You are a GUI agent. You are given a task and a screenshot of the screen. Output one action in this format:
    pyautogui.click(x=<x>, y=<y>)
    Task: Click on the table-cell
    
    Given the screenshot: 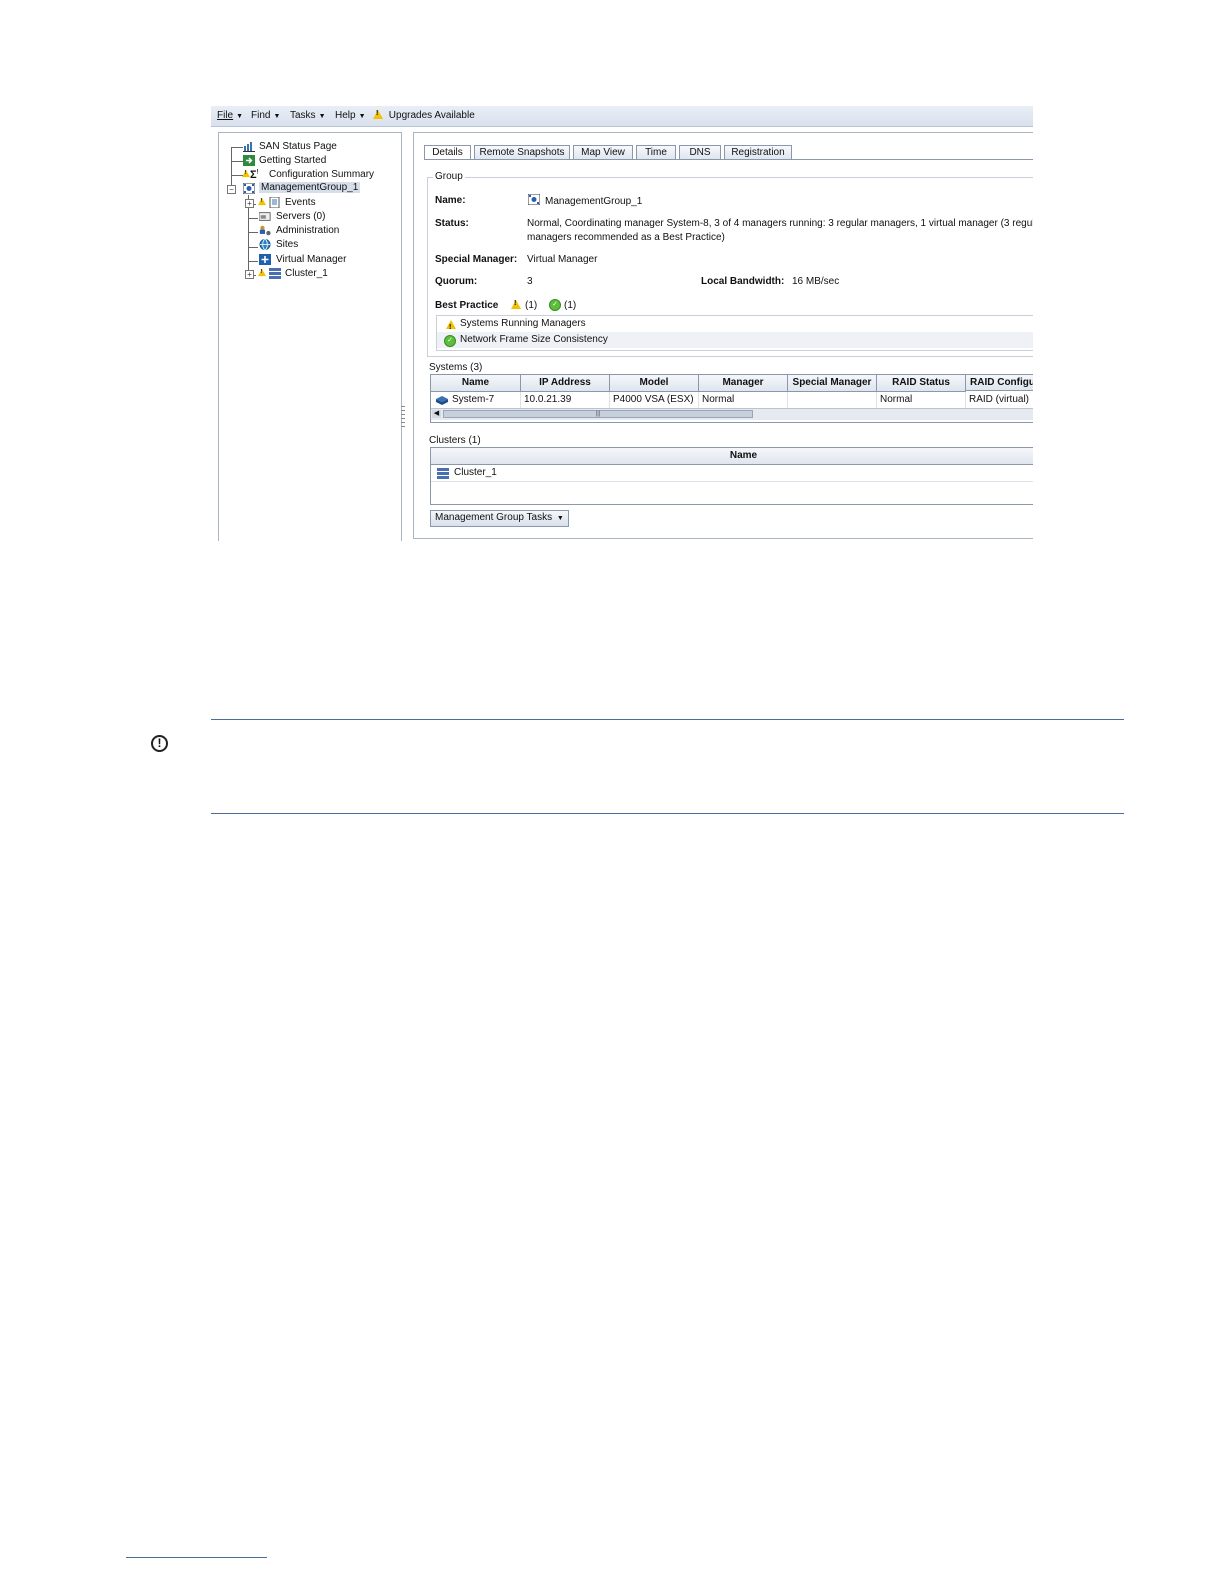 What is the action you would take?
    pyautogui.click(x=832, y=400)
    